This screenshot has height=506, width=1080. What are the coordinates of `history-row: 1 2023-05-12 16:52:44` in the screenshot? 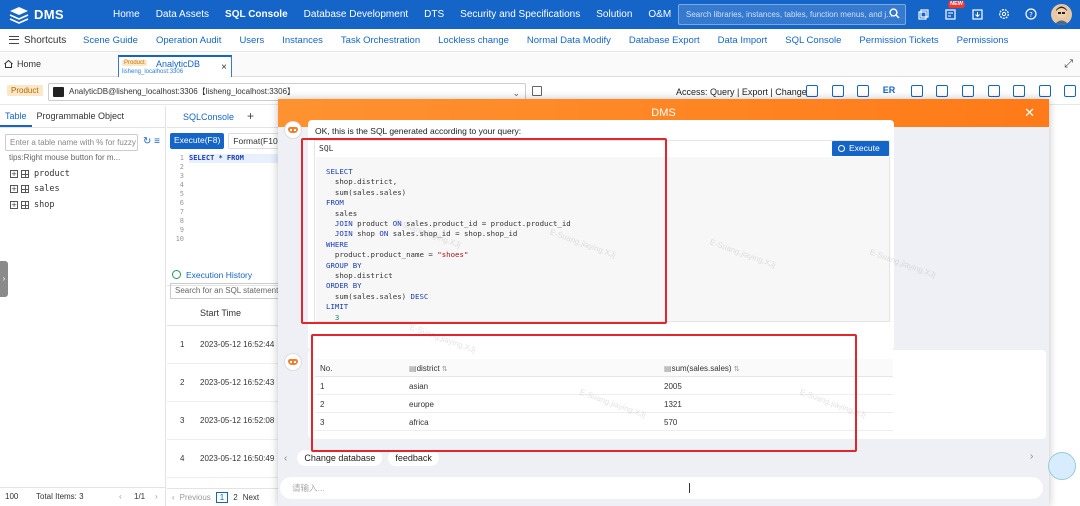 It's located at (223, 345).